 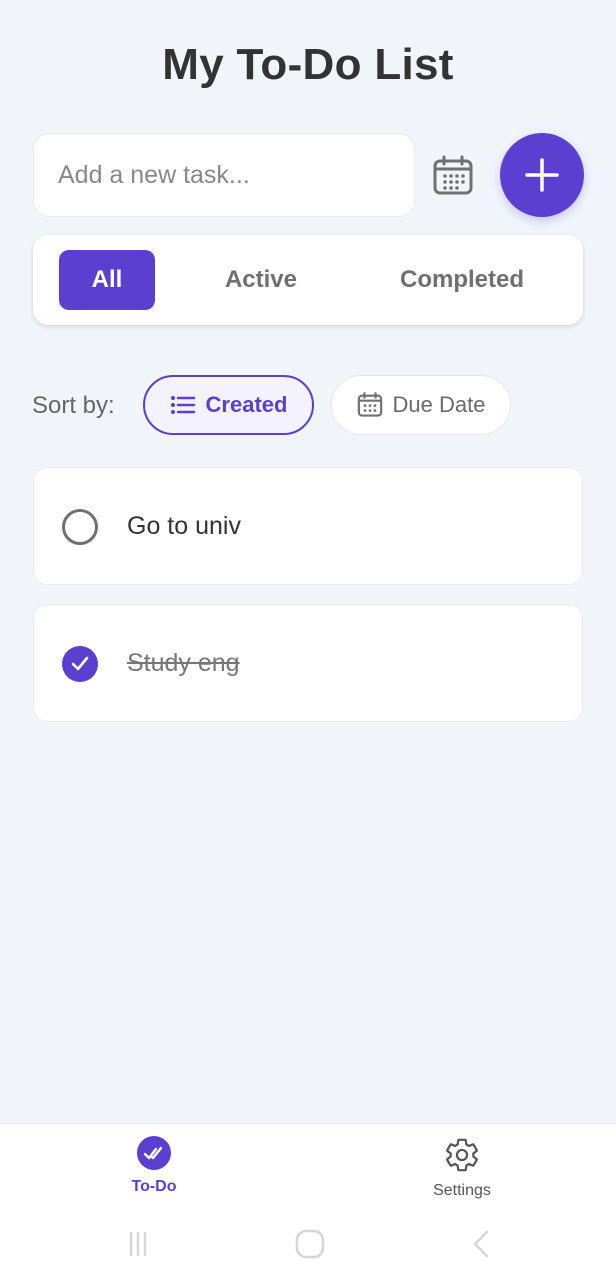 What do you see at coordinates (462, 1155) in the screenshot?
I see `gear-icon` at bounding box center [462, 1155].